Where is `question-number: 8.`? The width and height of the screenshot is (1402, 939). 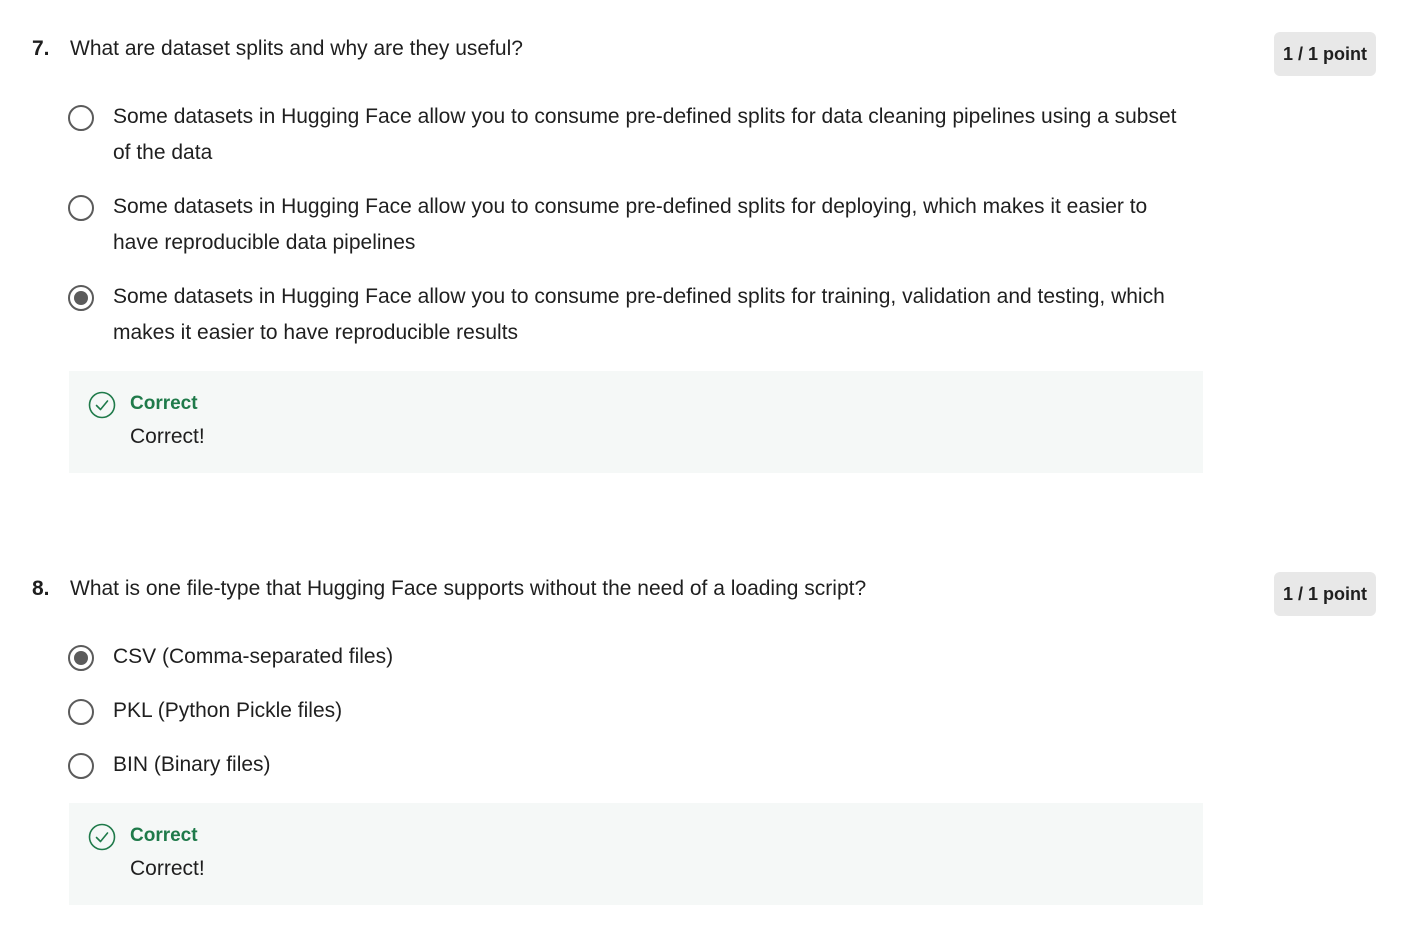 question-number: 8. is located at coordinates (41, 588).